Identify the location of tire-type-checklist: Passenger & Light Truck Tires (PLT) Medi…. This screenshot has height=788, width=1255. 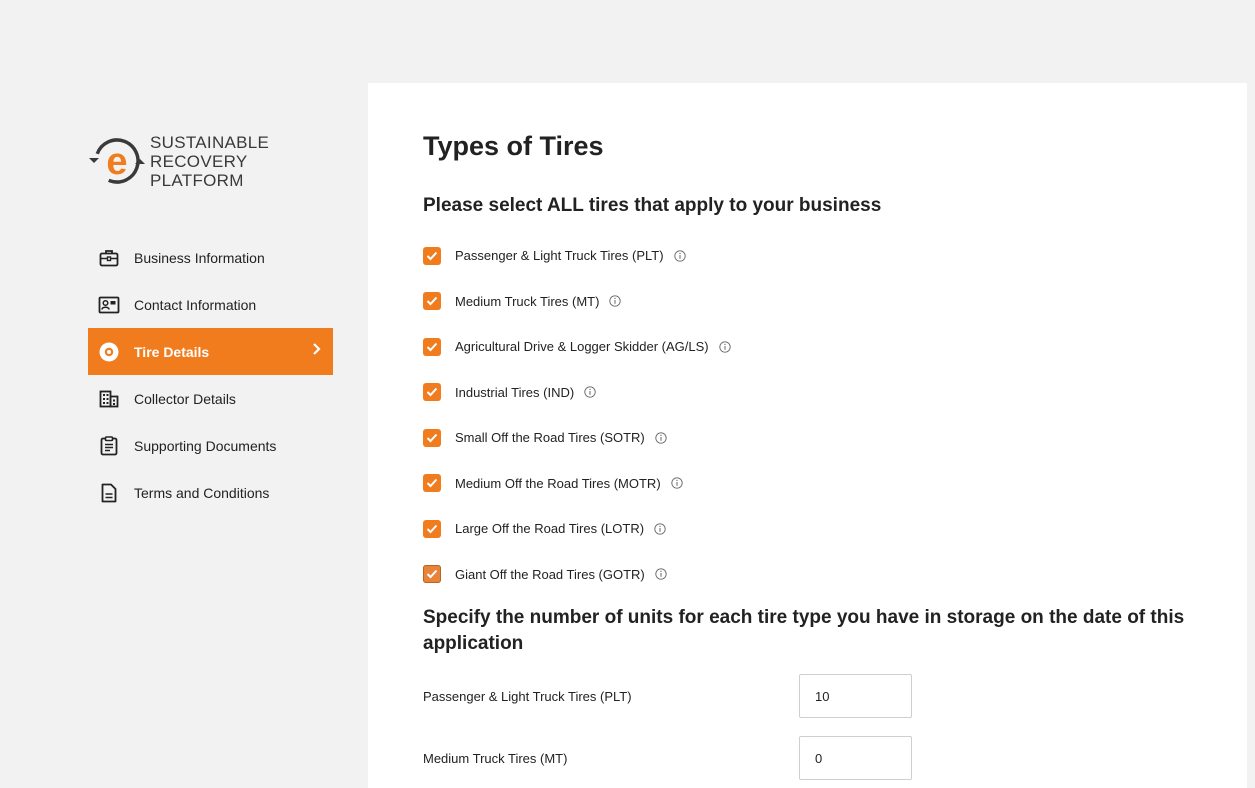
(577, 415).